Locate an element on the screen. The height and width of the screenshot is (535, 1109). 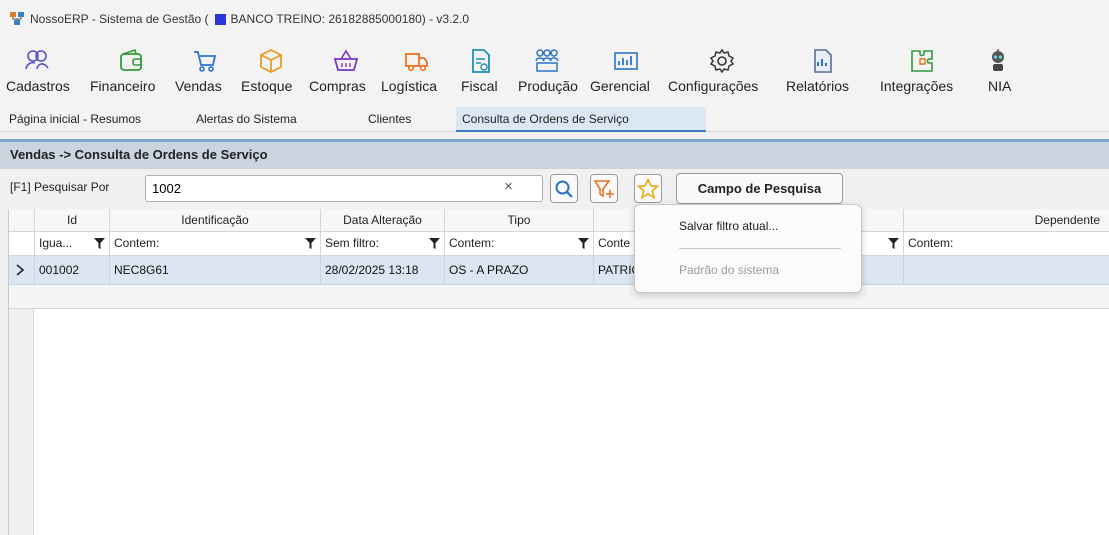
ribbon-label: Financeiro is located at coordinates (123, 86).